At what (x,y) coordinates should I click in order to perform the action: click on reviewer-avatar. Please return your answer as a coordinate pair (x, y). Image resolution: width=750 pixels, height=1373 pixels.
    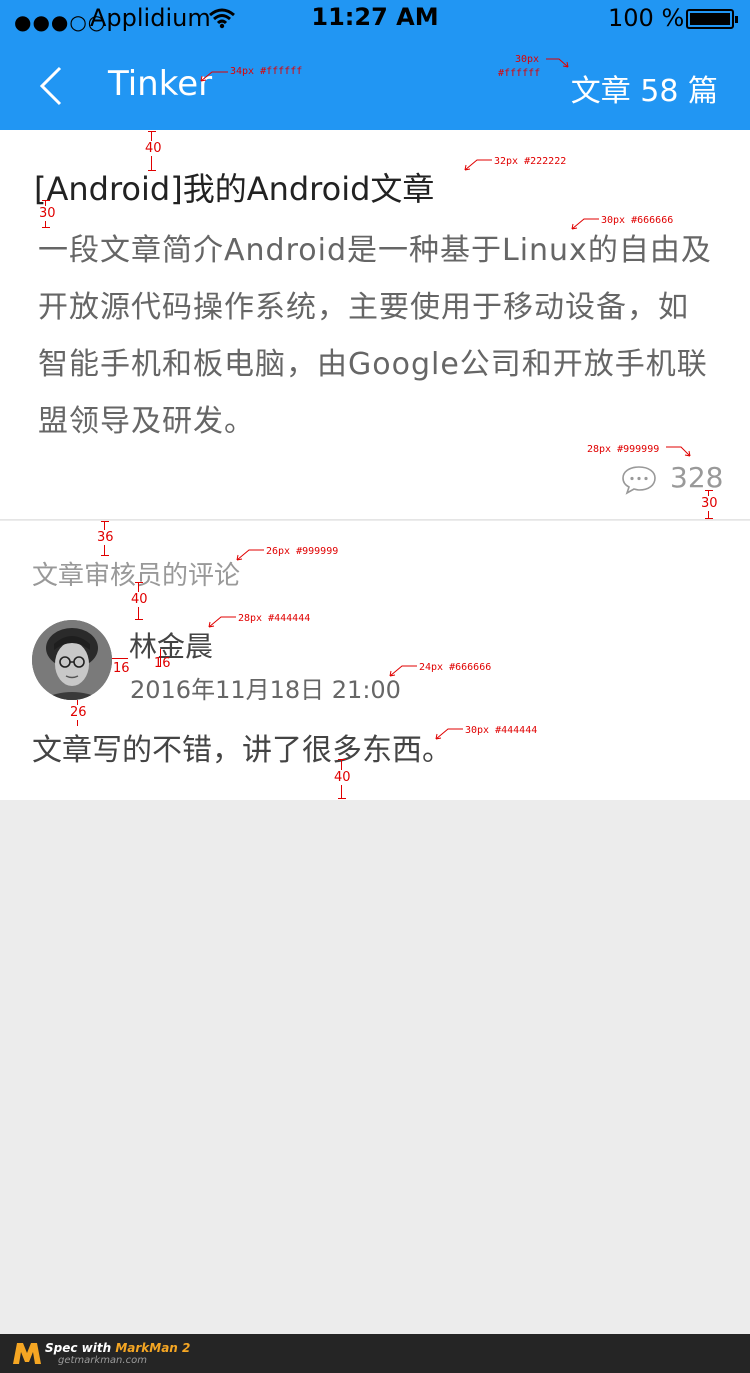
    Looking at the image, I should click on (72, 660).